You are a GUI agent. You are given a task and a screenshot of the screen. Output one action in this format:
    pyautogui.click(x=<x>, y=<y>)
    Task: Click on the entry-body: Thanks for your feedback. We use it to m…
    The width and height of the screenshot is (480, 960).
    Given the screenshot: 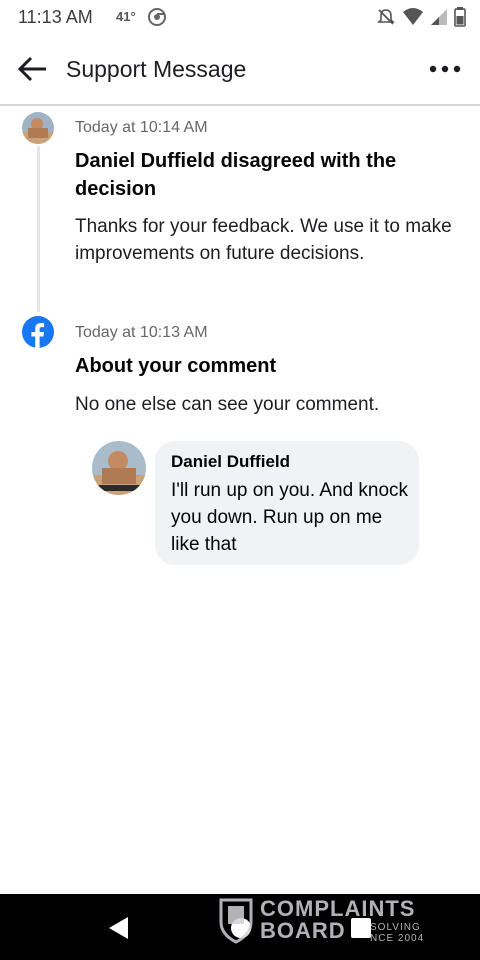 What is the action you would take?
    pyautogui.click(x=263, y=240)
    